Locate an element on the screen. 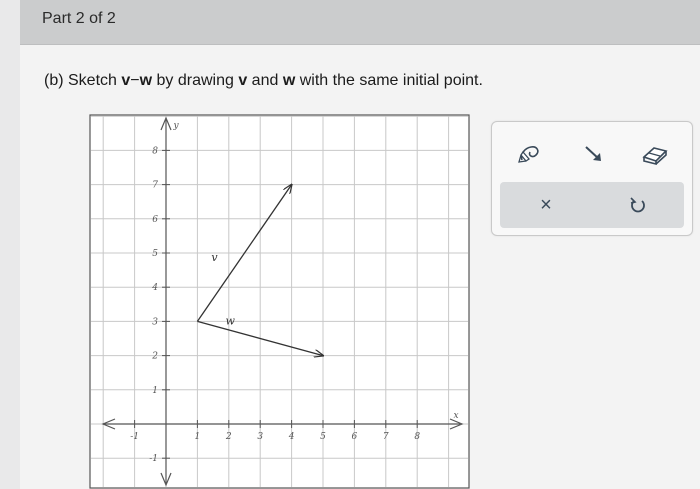 This screenshot has height=489, width=700. pencil-icon is located at coordinates (530, 154).